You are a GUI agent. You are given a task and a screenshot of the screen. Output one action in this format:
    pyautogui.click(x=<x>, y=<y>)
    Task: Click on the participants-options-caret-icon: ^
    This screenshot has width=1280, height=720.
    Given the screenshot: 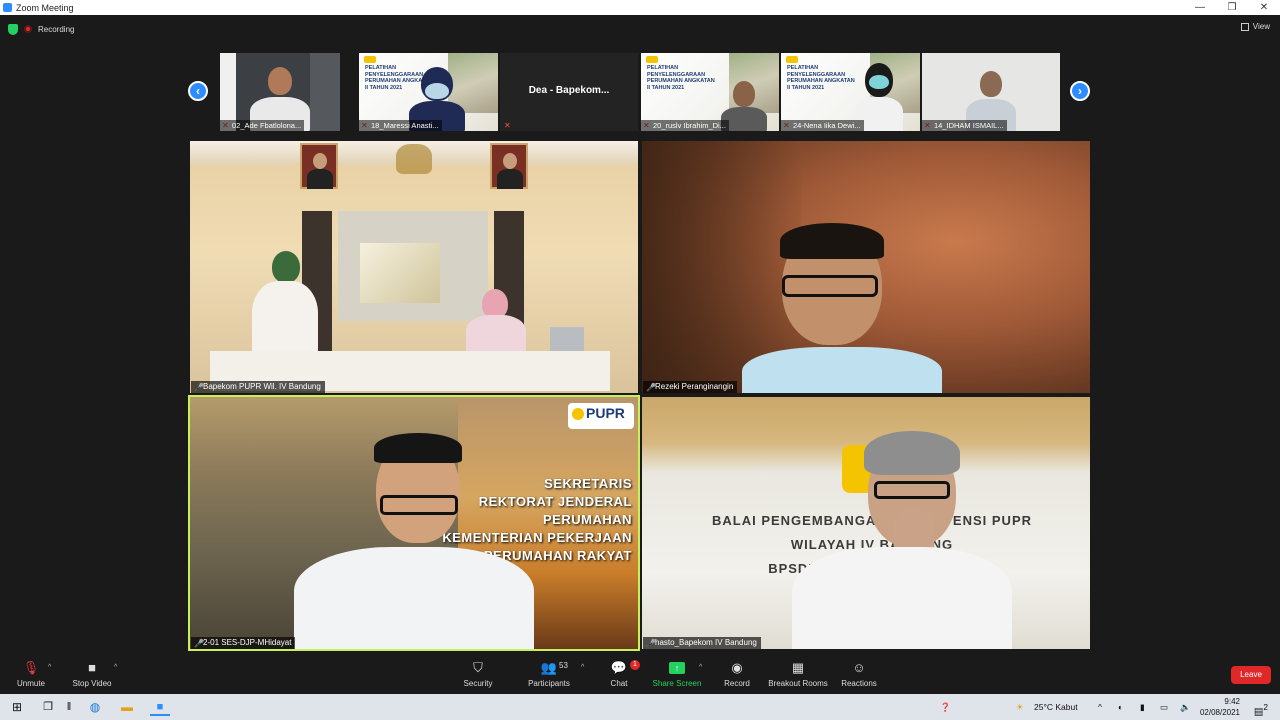 What is the action you would take?
    pyautogui.click(x=582, y=667)
    